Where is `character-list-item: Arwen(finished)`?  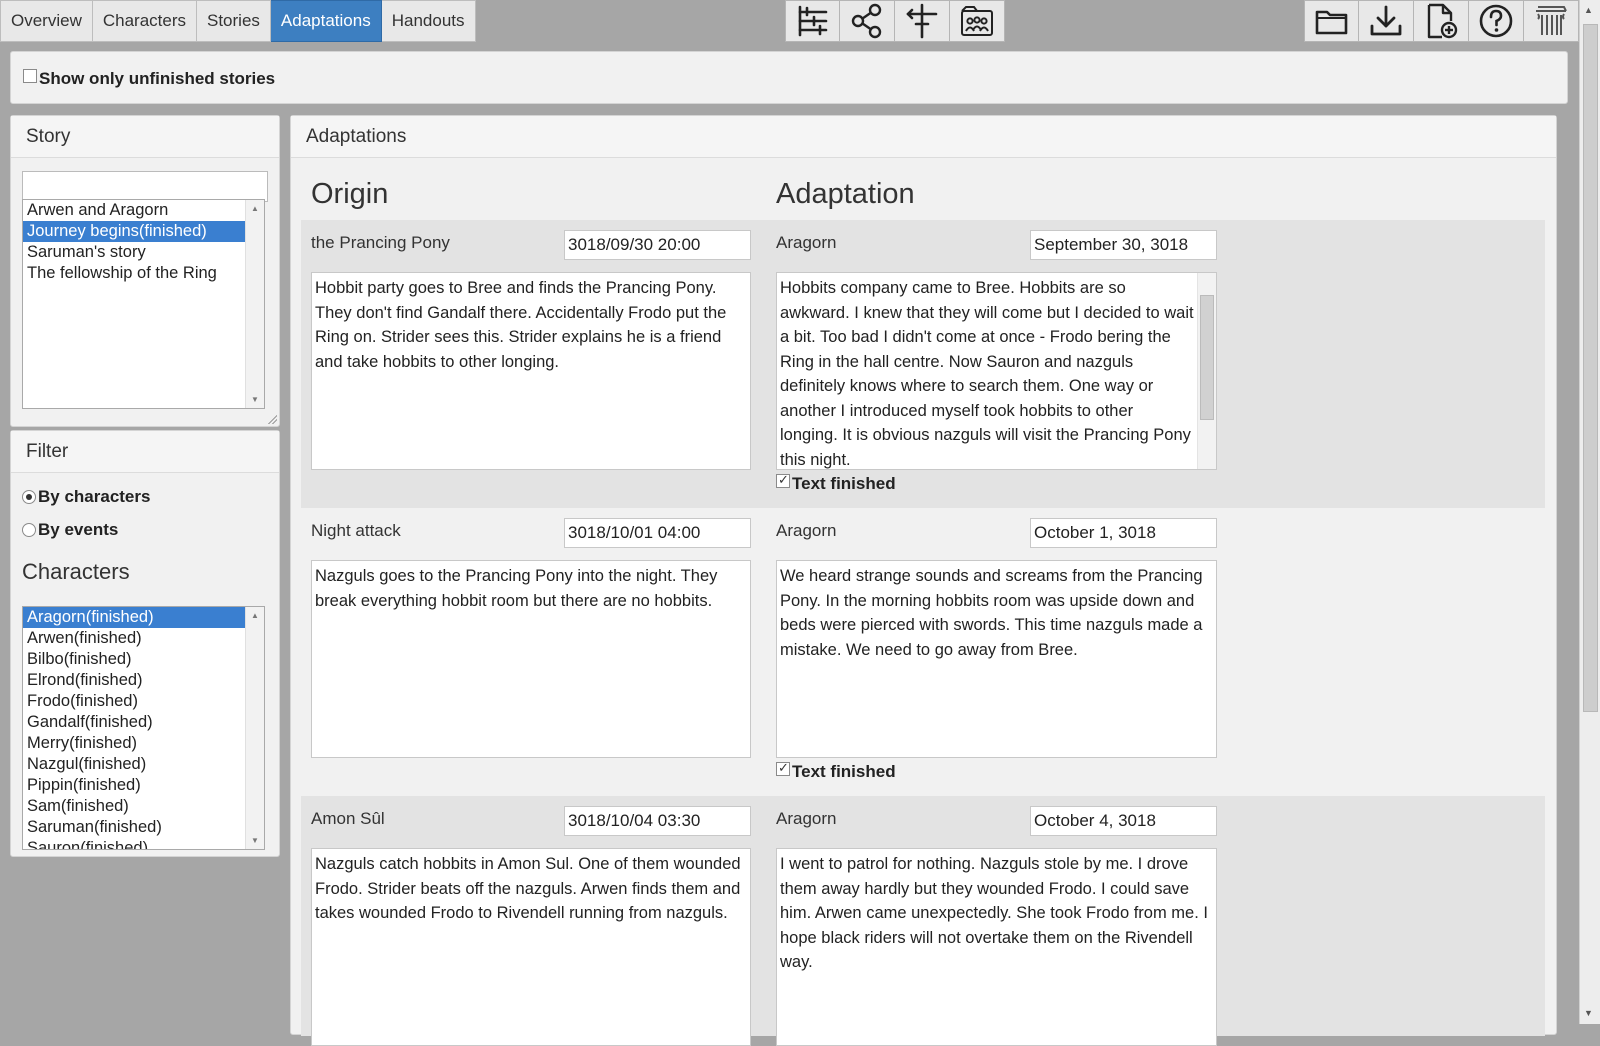 character-list-item: Arwen(finished) is located at coordinates (143, 638).